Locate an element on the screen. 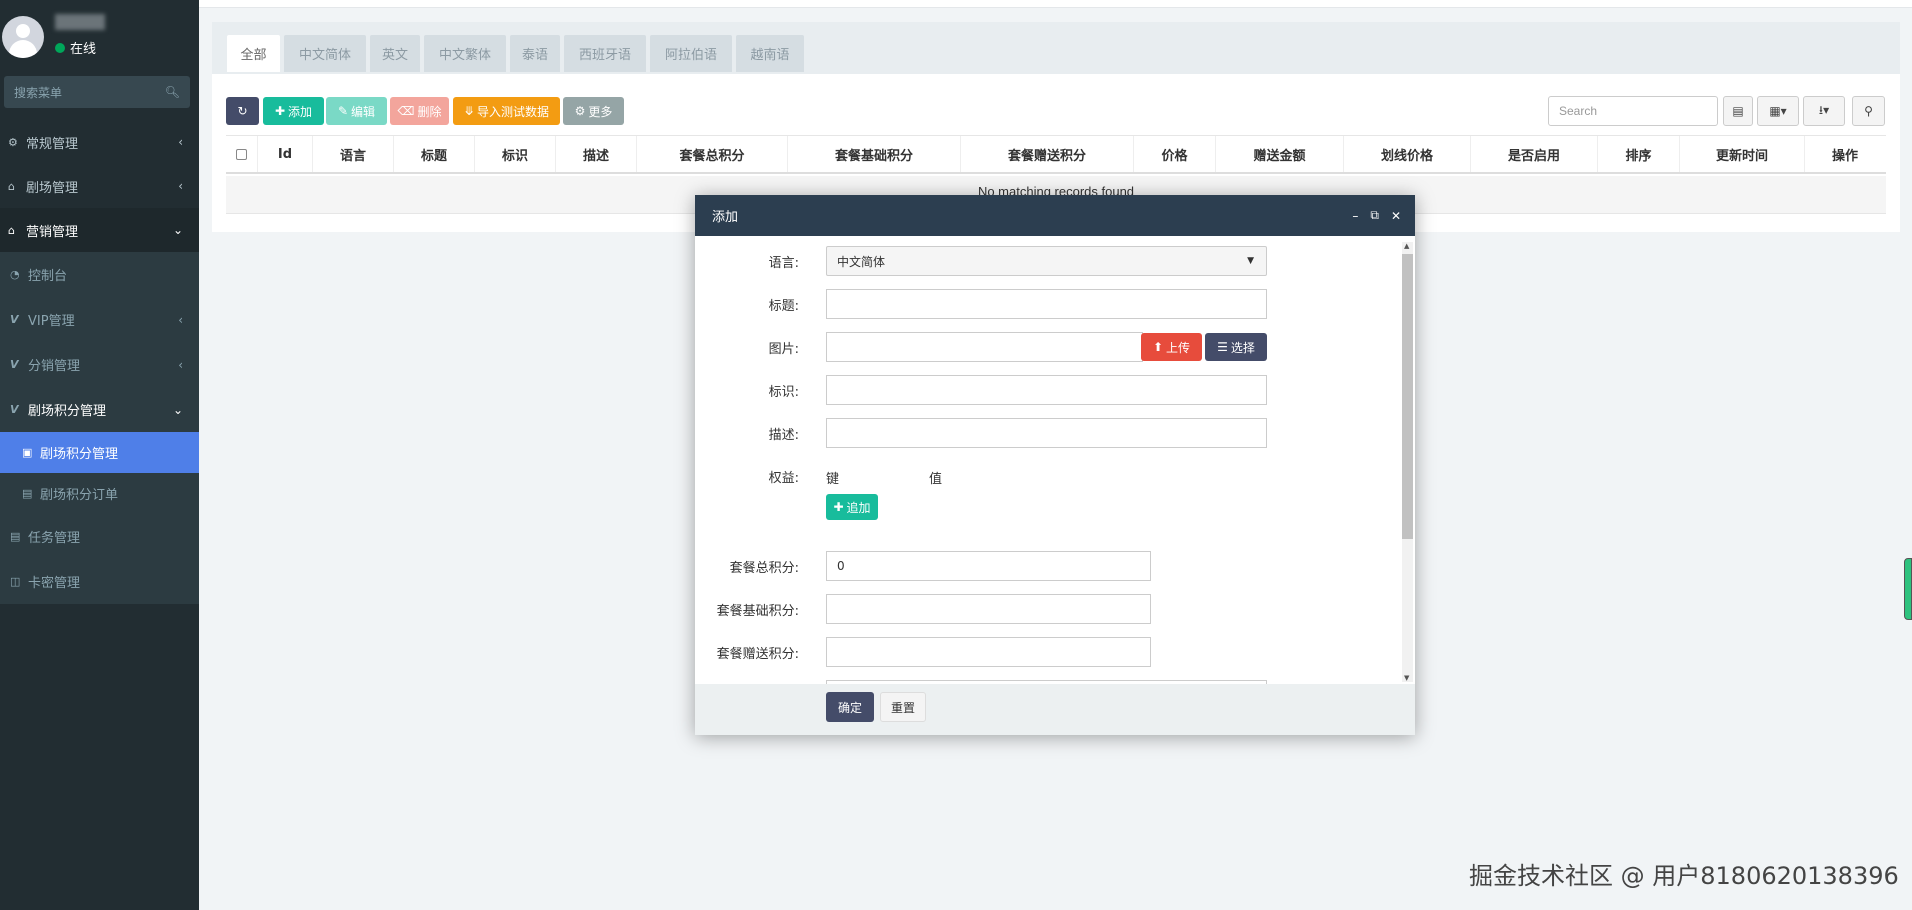 This screenshot has width=1912, height=910. minimize-icon: – is located at coordinates (1355, 216).